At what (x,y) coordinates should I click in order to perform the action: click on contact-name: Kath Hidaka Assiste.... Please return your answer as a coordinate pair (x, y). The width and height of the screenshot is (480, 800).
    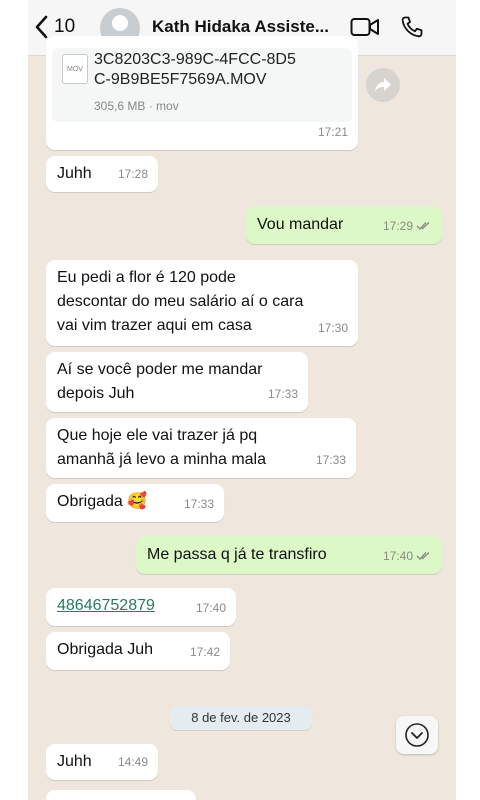
    Looking at the image, I should click on (240, 27).